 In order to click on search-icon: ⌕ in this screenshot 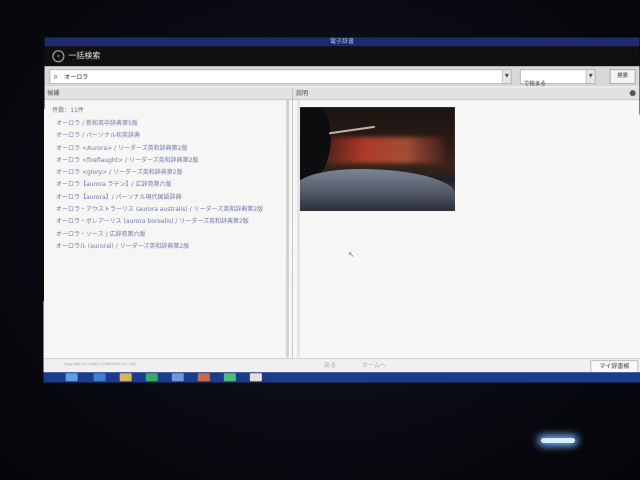, I will do `click(55, 76)`.